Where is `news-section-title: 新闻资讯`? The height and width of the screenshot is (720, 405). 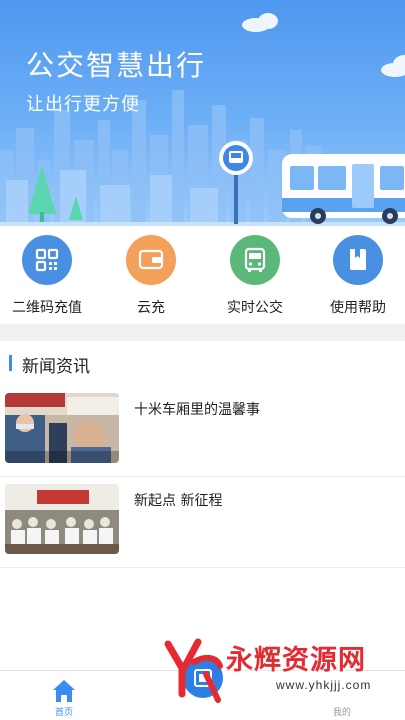
news-section-title: 新闻资讯 is located at coordinates (56, 367).